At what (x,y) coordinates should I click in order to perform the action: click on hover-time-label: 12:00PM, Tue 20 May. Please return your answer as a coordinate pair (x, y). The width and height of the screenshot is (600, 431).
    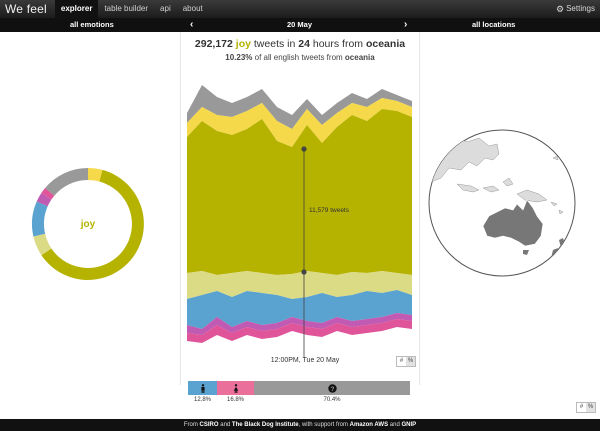
    Looking at the image, I should click on (305, 360).